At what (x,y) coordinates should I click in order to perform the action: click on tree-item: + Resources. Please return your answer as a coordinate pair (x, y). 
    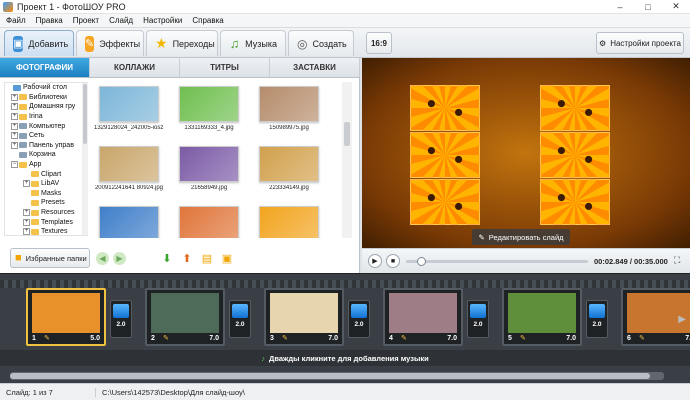
    Looking at the image, I should click on (46, 213).